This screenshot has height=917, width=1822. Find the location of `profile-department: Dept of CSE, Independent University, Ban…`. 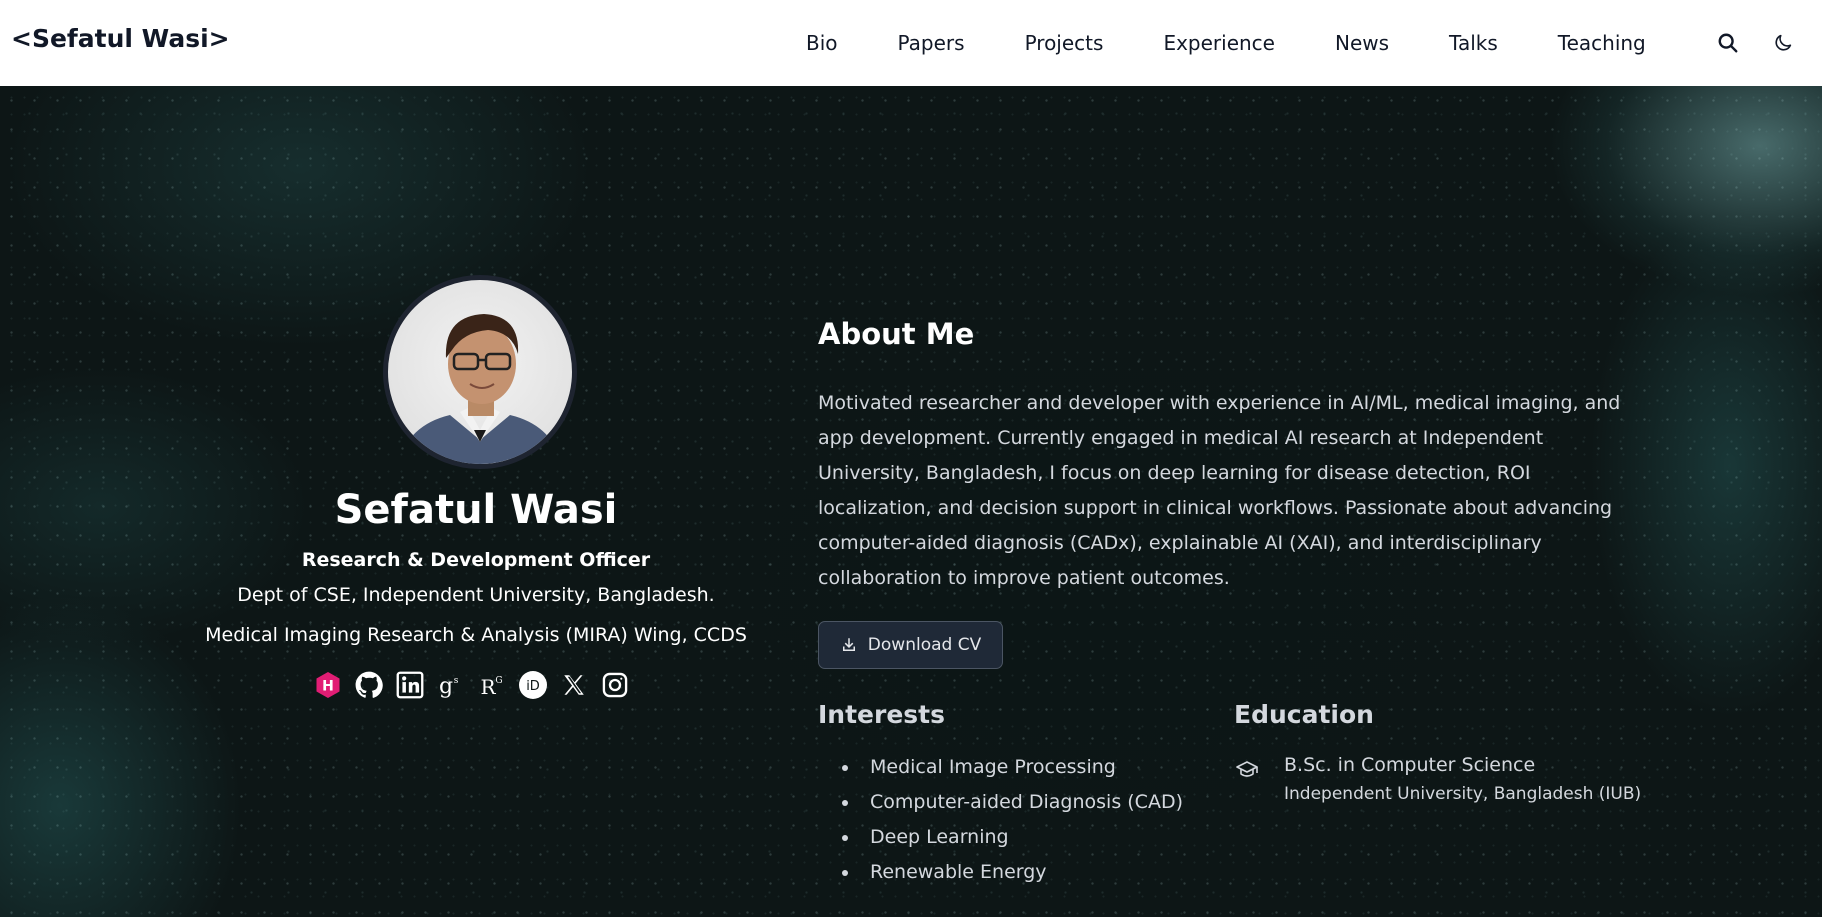

profile-department: Dept of CSE, Independent University, Ban… is located at coordinates (476, 595).